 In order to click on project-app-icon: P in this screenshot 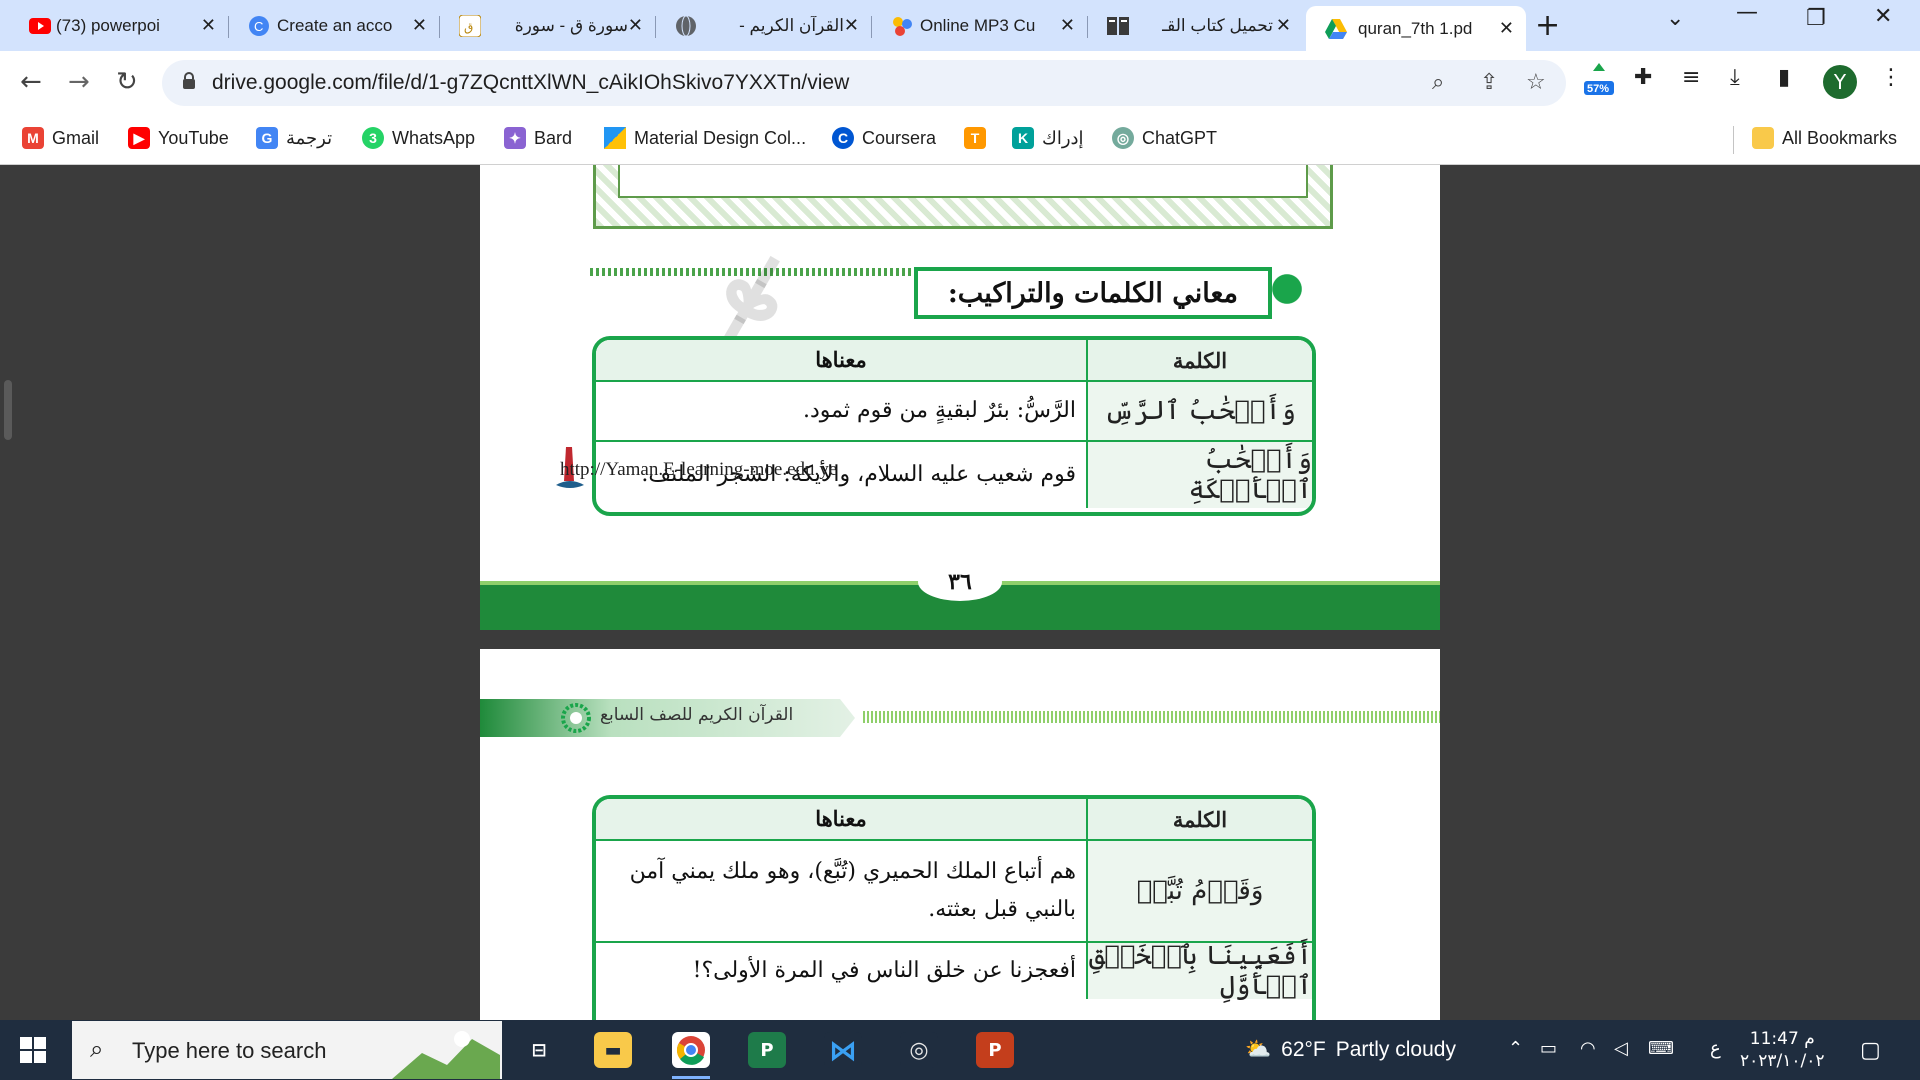, I will do `click(767, 1050)`.